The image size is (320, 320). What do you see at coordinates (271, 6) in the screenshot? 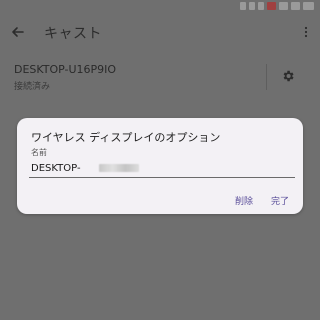
I see `badge-icon` at bounding box center [271, 6].